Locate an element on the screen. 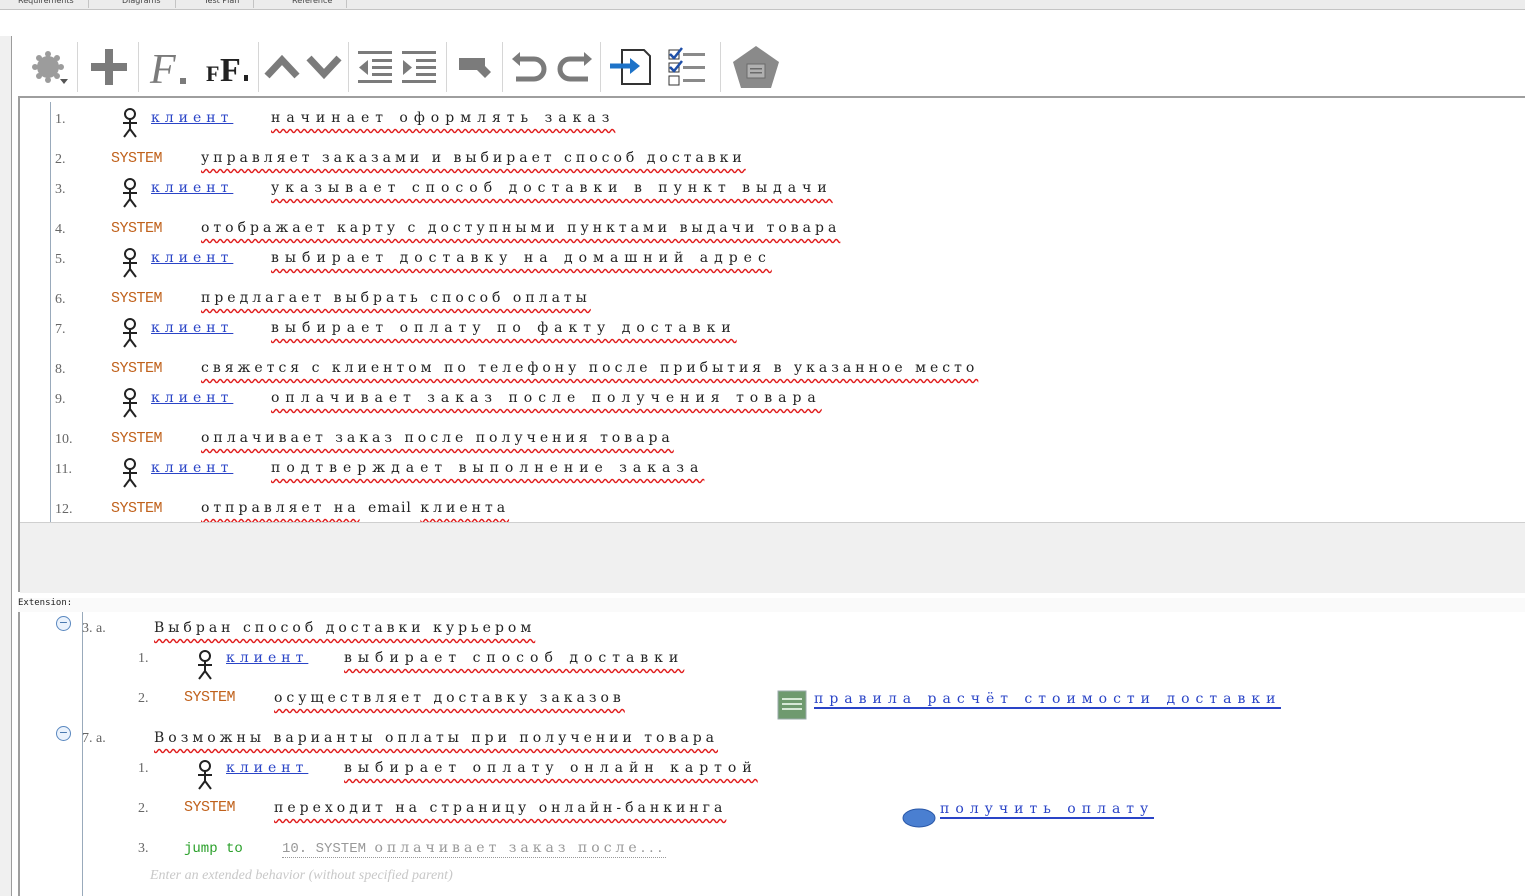 The image size is (1525, 896). insert-button is located at coordinates (631, 67).